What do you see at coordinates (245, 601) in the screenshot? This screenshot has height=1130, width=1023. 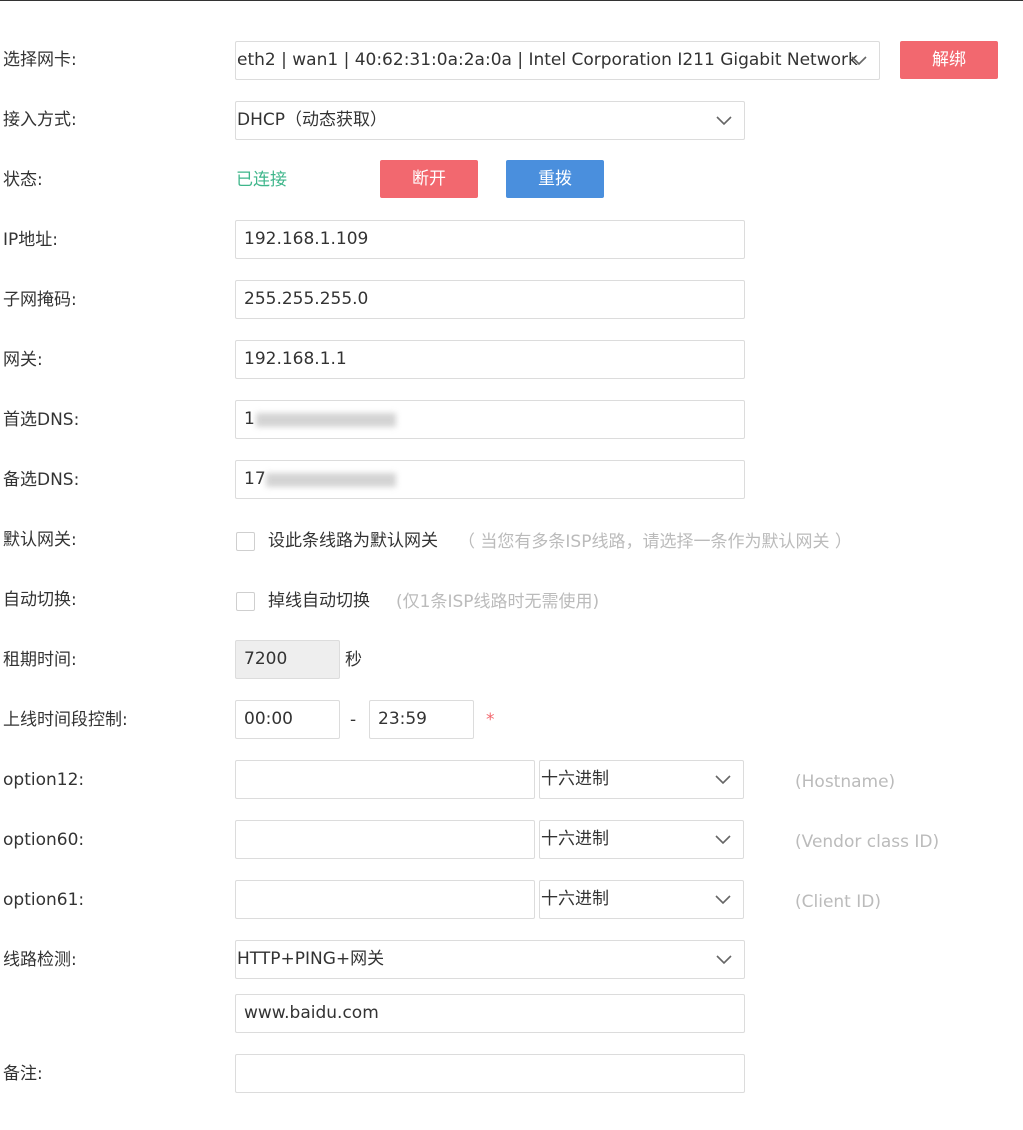 I see `auto-switch-checkbox` at bounding box center [245, 601].